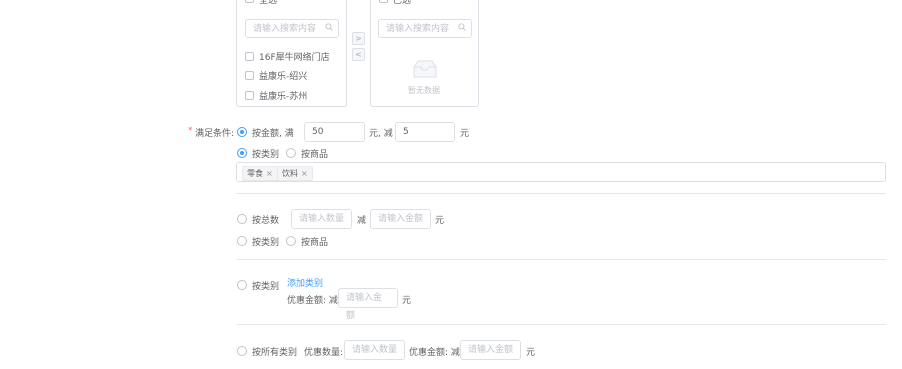 This screenshot has width=902, height=369. I want to click on tag-drink: 饮料 ×, so click(295, 173).